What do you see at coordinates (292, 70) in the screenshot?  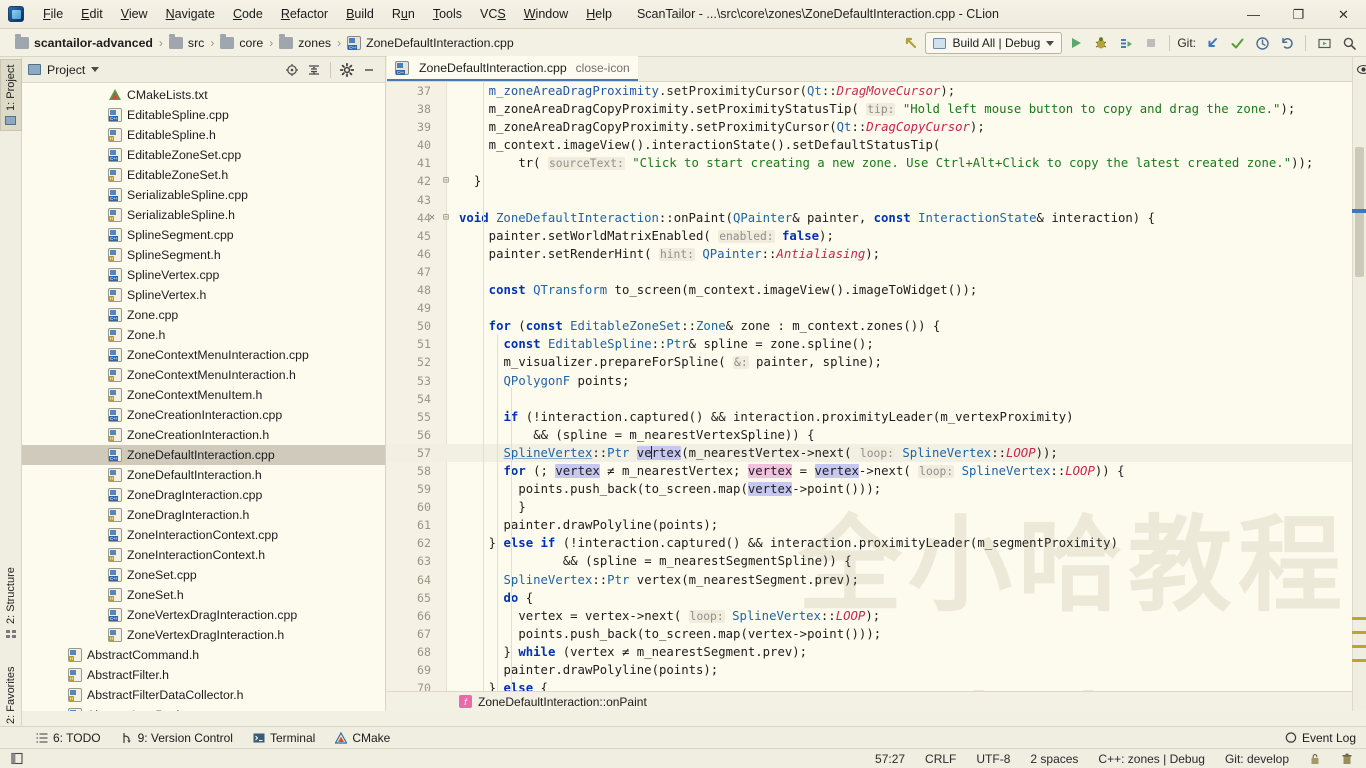 I see `scroll-from-source-icon` at bounding box center [292, 70].